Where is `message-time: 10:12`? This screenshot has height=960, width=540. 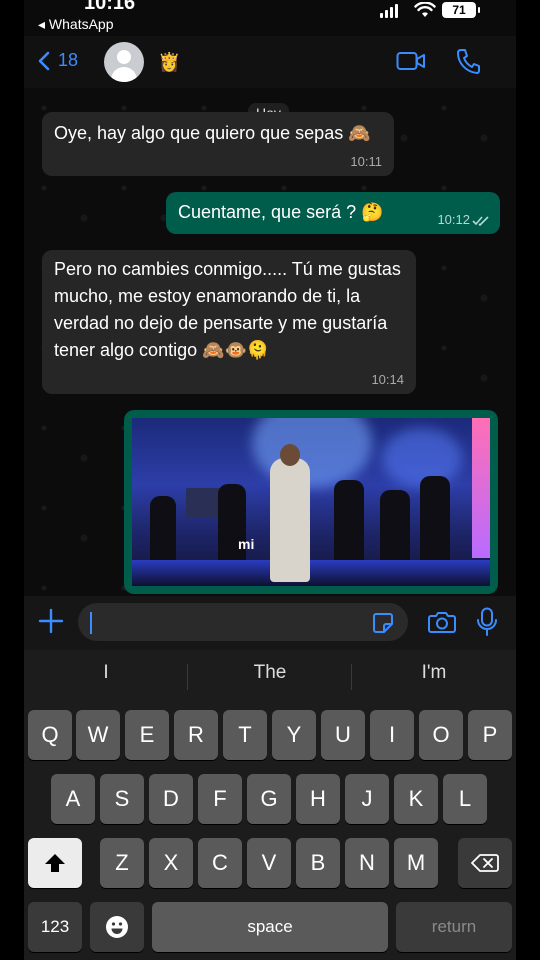
message-time: 10:12 is located at coordinates (453, 219).